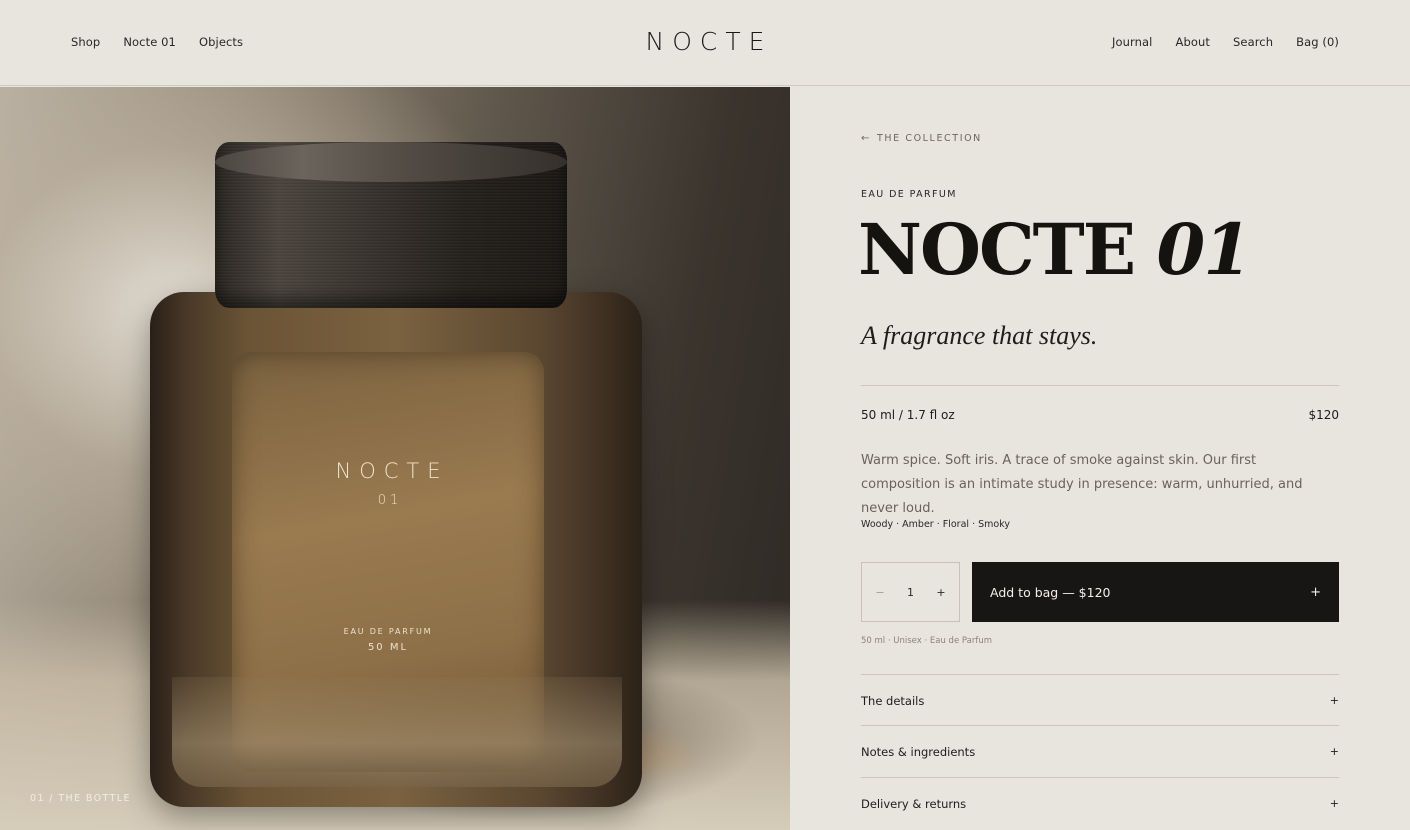 The height and width of the screenshot is (830, 1410). Describe the element at coordinates (997, 249) in the screenshot. I see `product-title-main: NOCTE` at that location.